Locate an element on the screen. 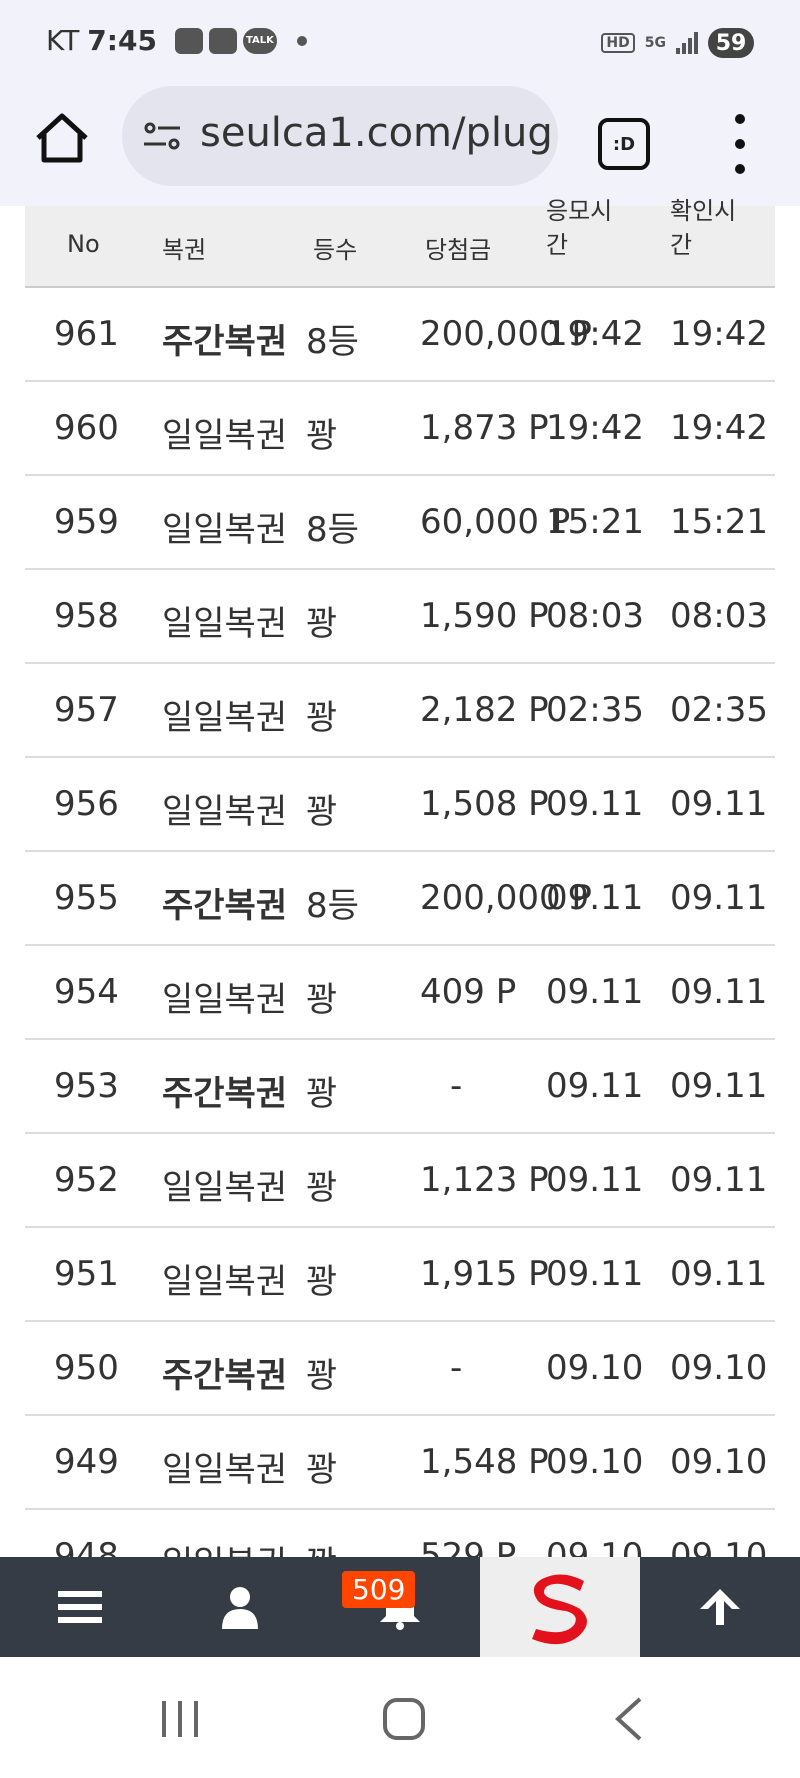  row-check-time: 15:21 is located at coordinates (719, 522).